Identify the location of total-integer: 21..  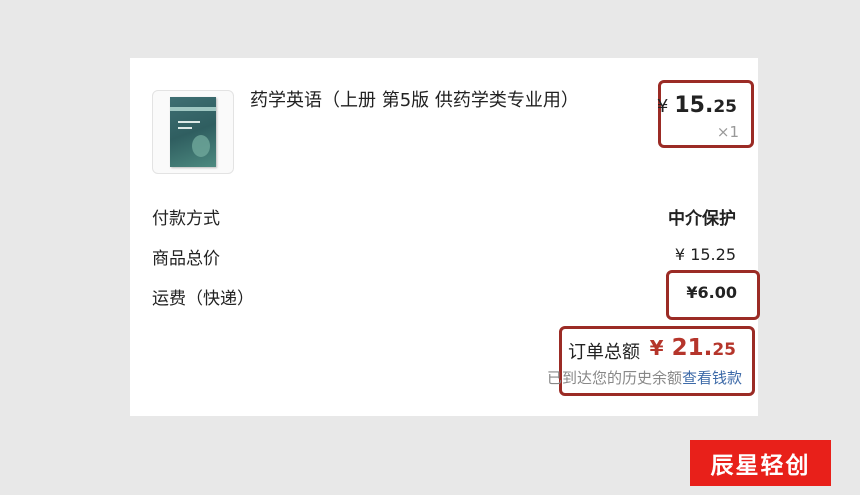
(692, 348).